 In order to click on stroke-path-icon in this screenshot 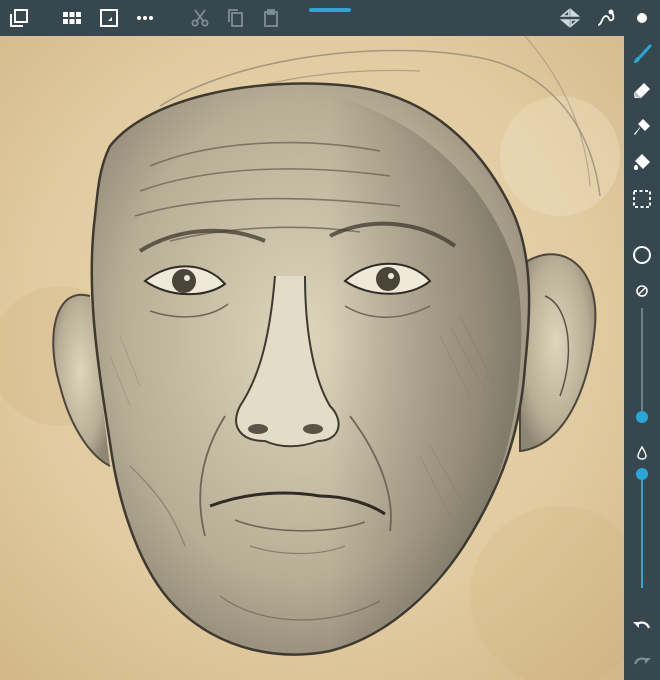, I will do `click(606, 18)`.